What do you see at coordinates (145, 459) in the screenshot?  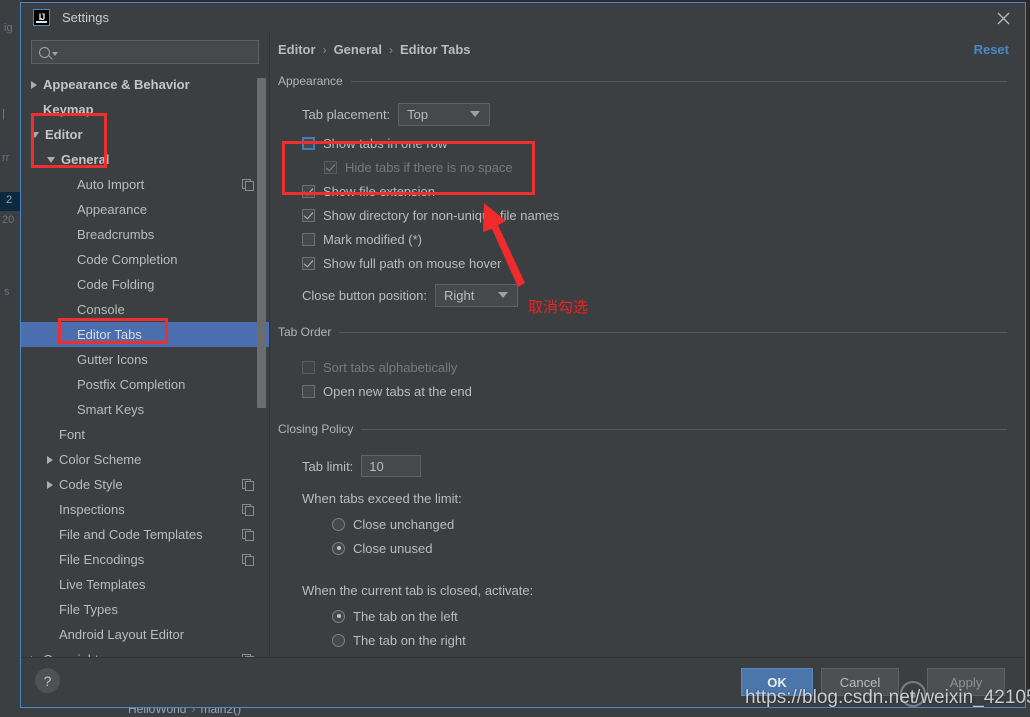 I see `sidebar-item-color-scheme: Color Scheme` at bounding box center [145, 459].